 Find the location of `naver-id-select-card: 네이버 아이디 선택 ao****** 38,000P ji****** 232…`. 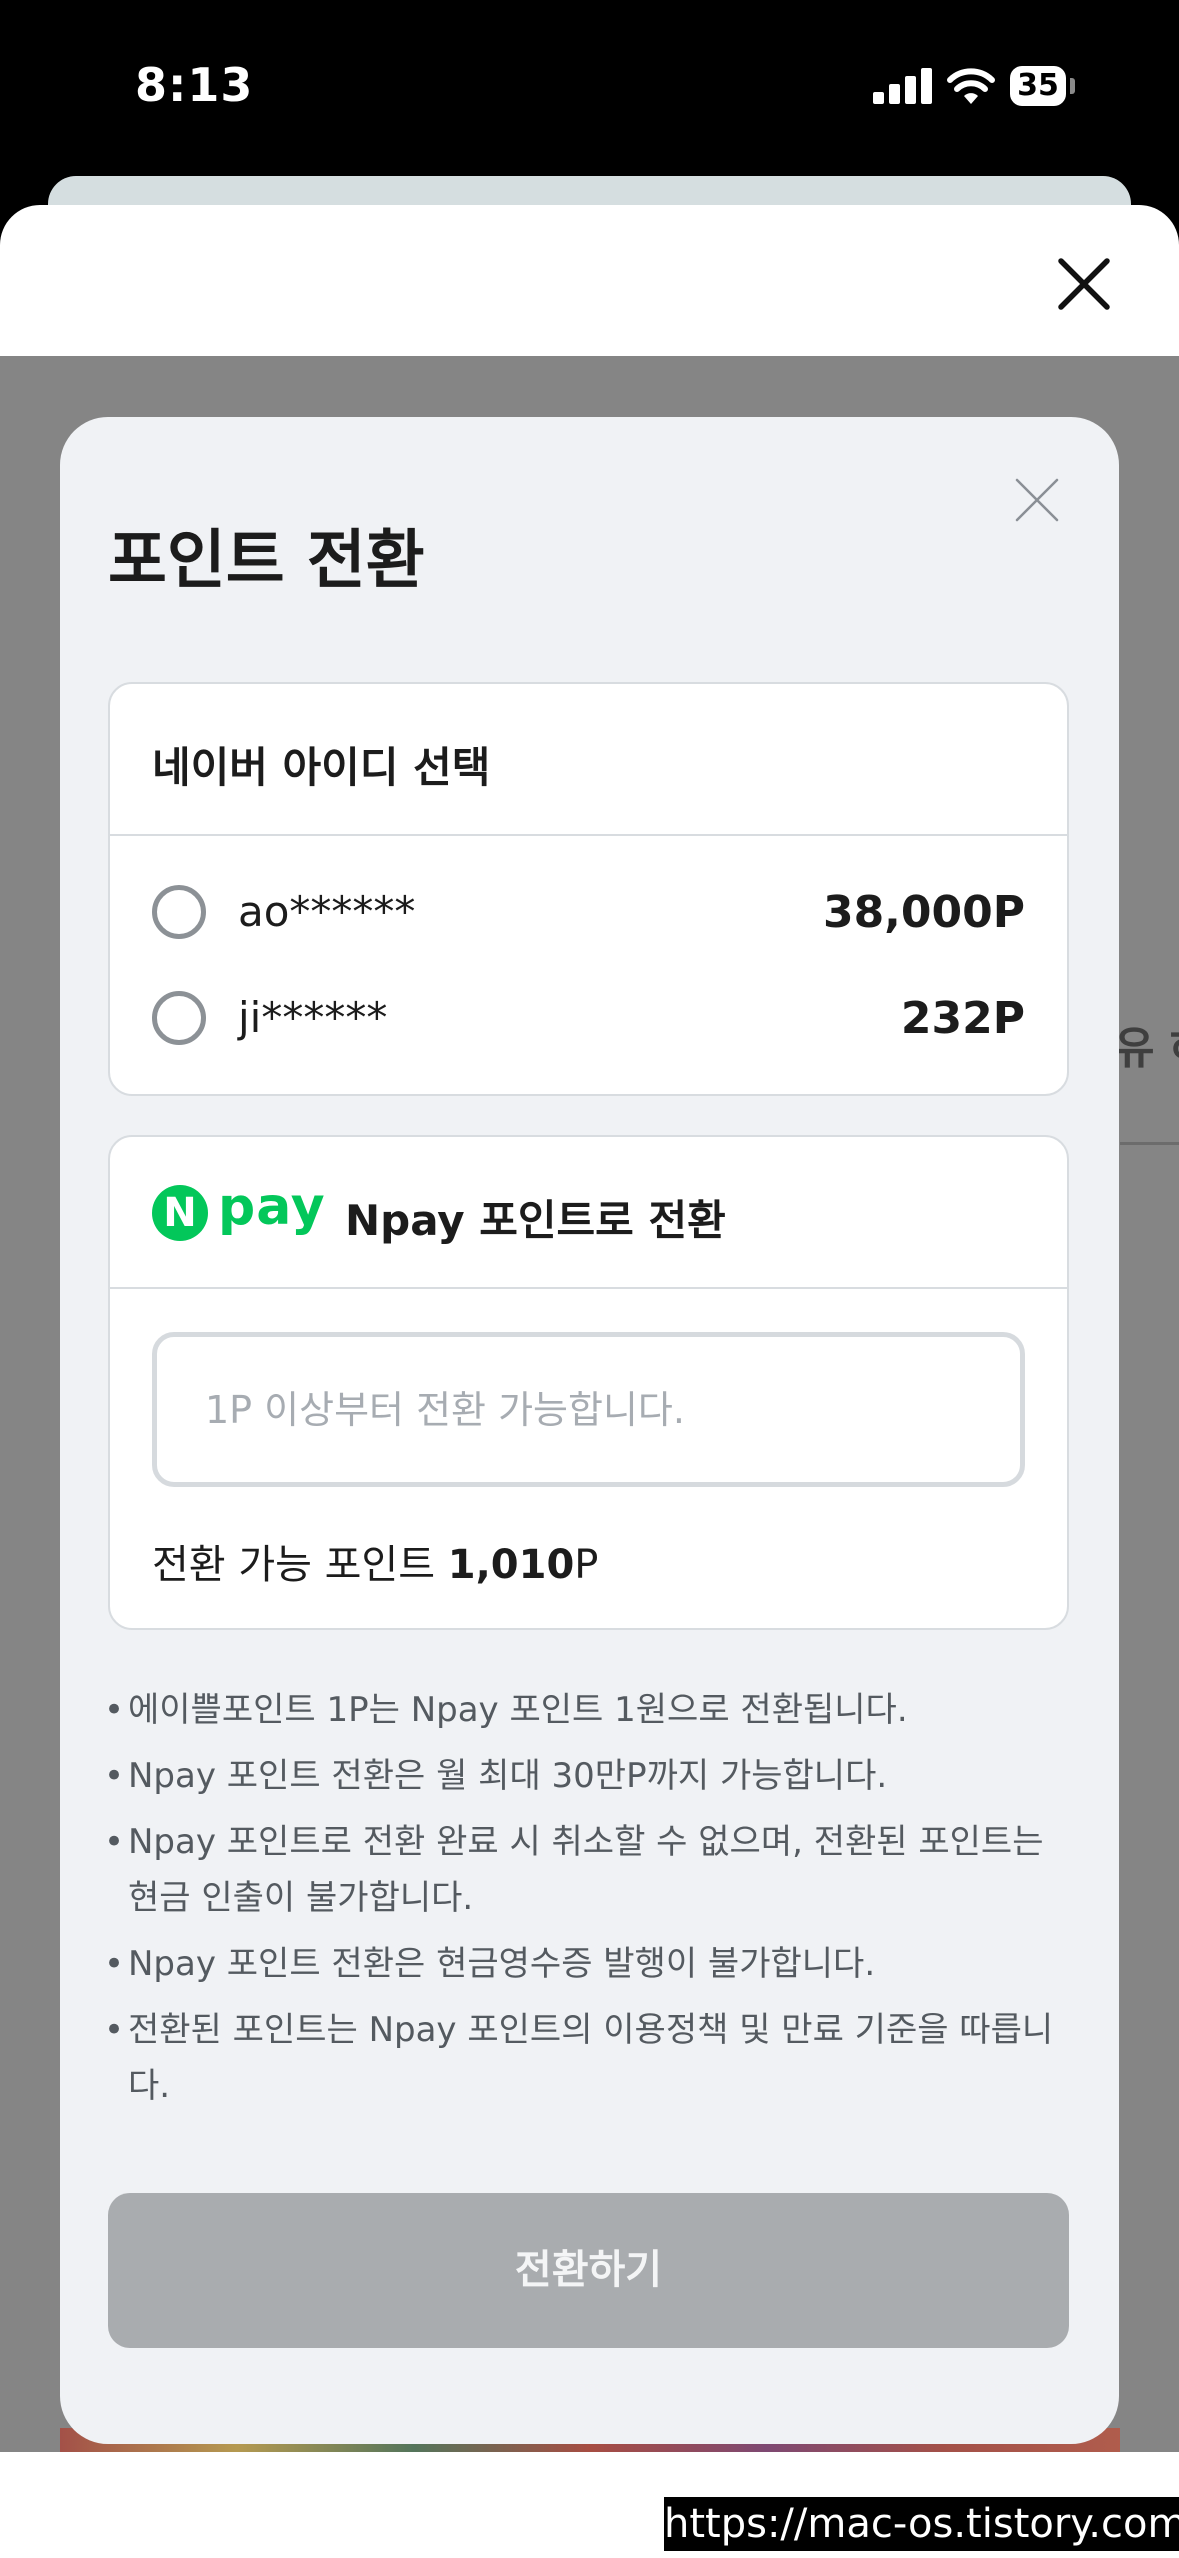

naver-id-select-card: 네이버 아이디 선택 ao****** 38,000P ji****** 232… is located at coordinates (588, 889).